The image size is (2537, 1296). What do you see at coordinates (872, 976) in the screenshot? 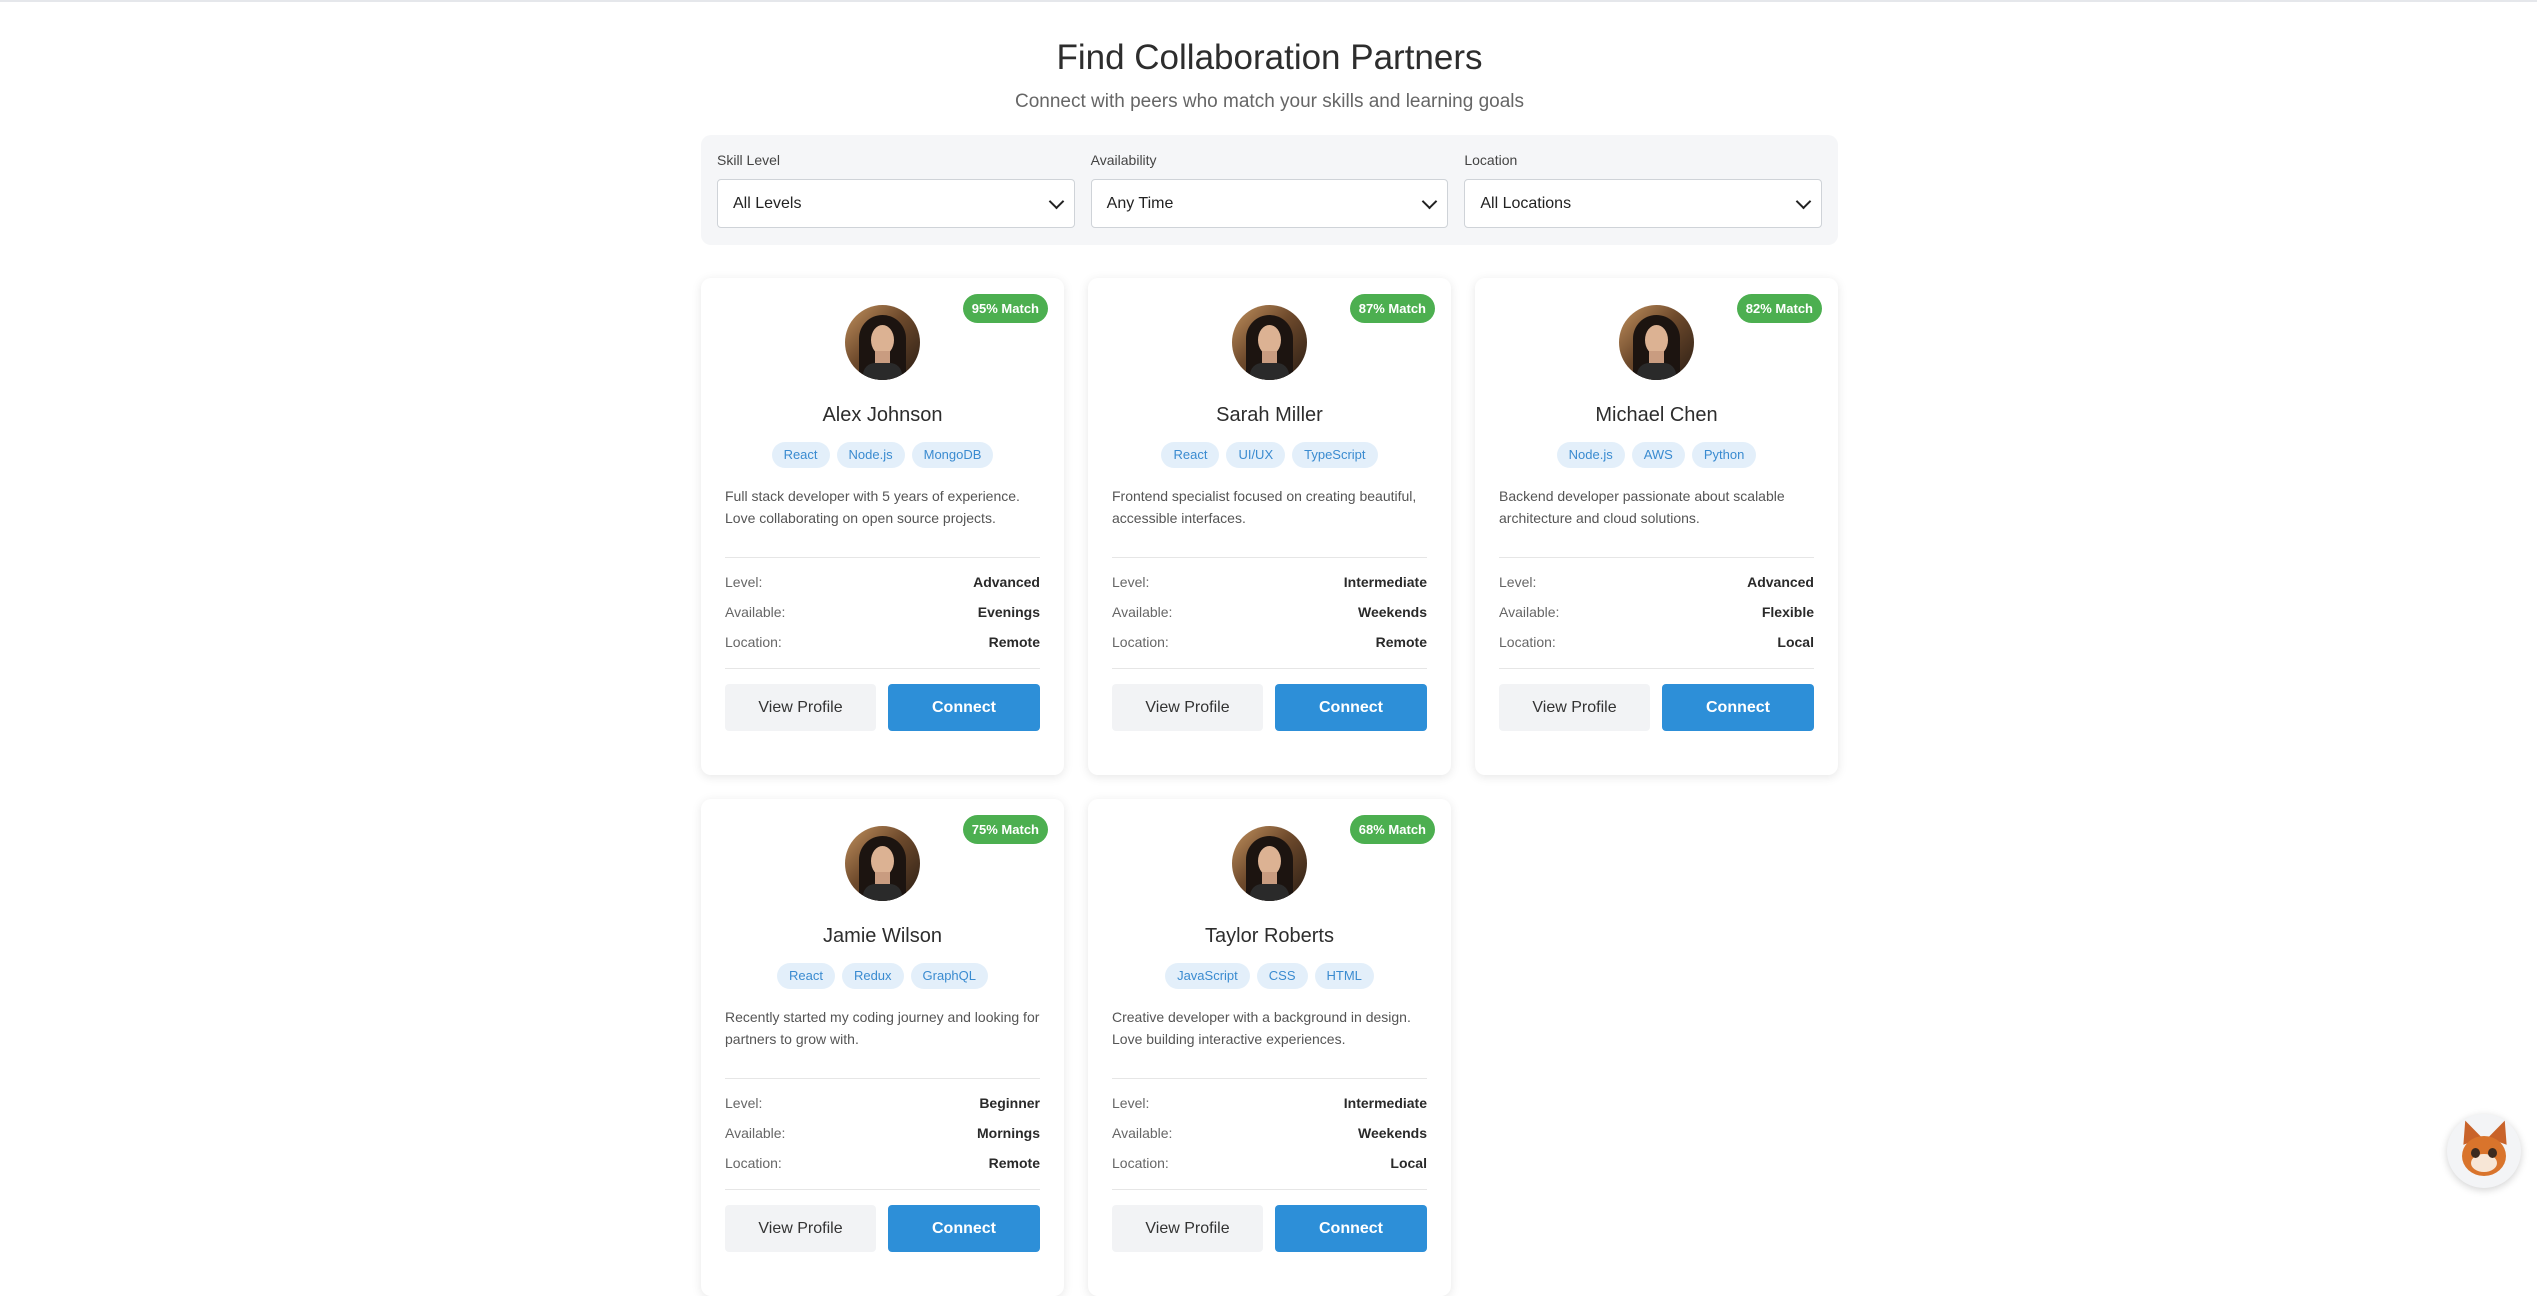
I see `skill-tag: Redux` at bounding box center [872, 976].